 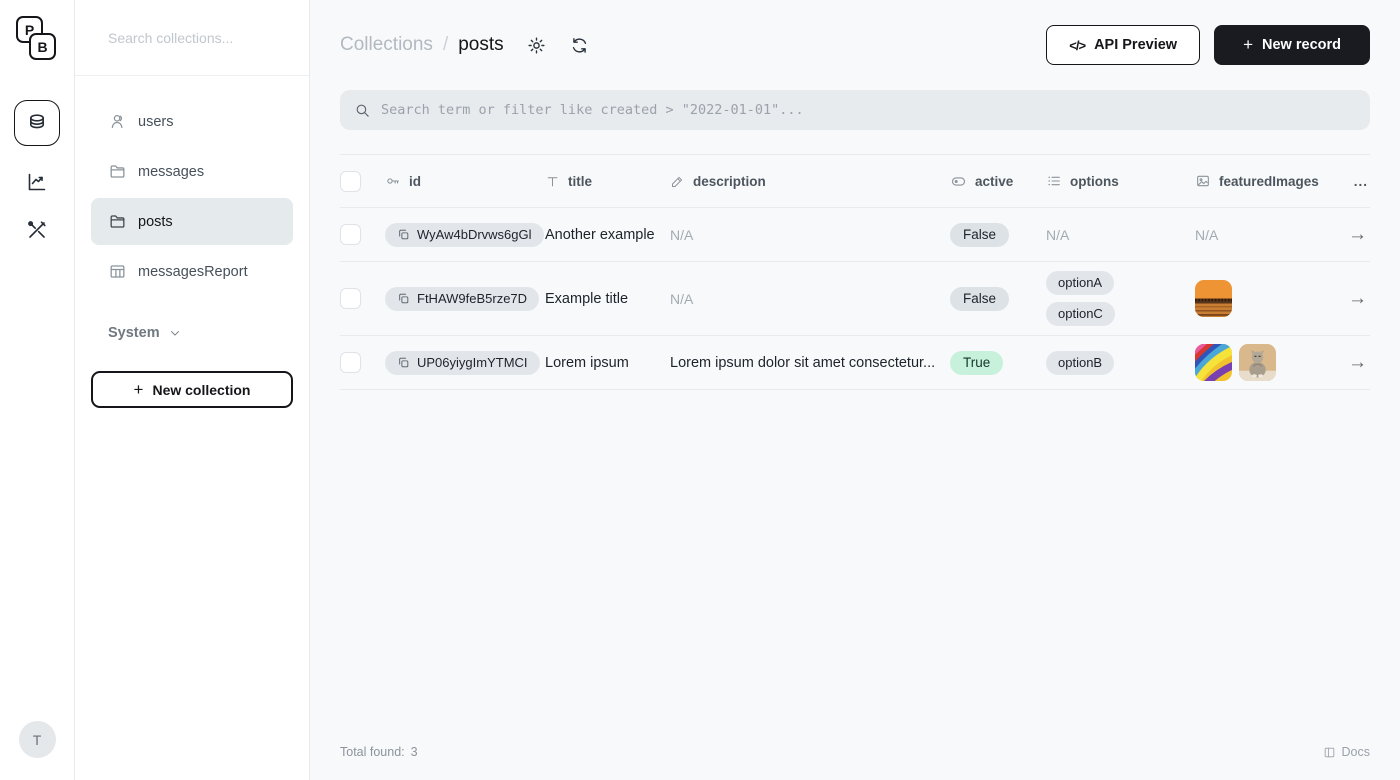 What do you see at coordinates (414, 752) in the screenshot?
I see `total-found-value: 3` at bounding box center [414, 752].